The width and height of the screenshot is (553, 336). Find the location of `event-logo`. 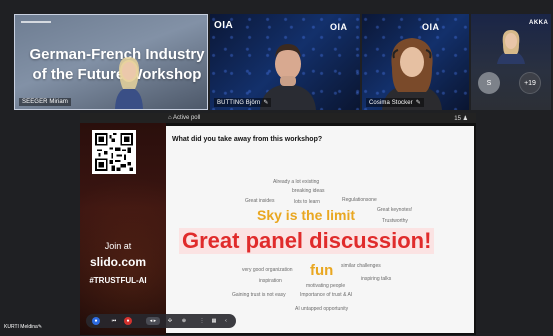

event-logo is located at coordinates (36, 26).